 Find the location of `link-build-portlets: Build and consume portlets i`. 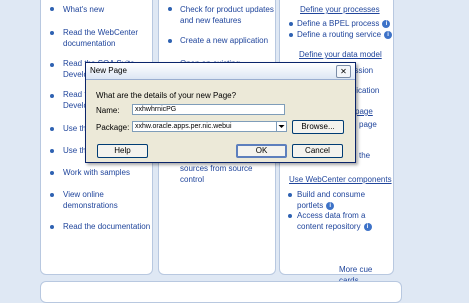

link-build-portlets: Build and consume portlets i is located at coordinates (343, 200).